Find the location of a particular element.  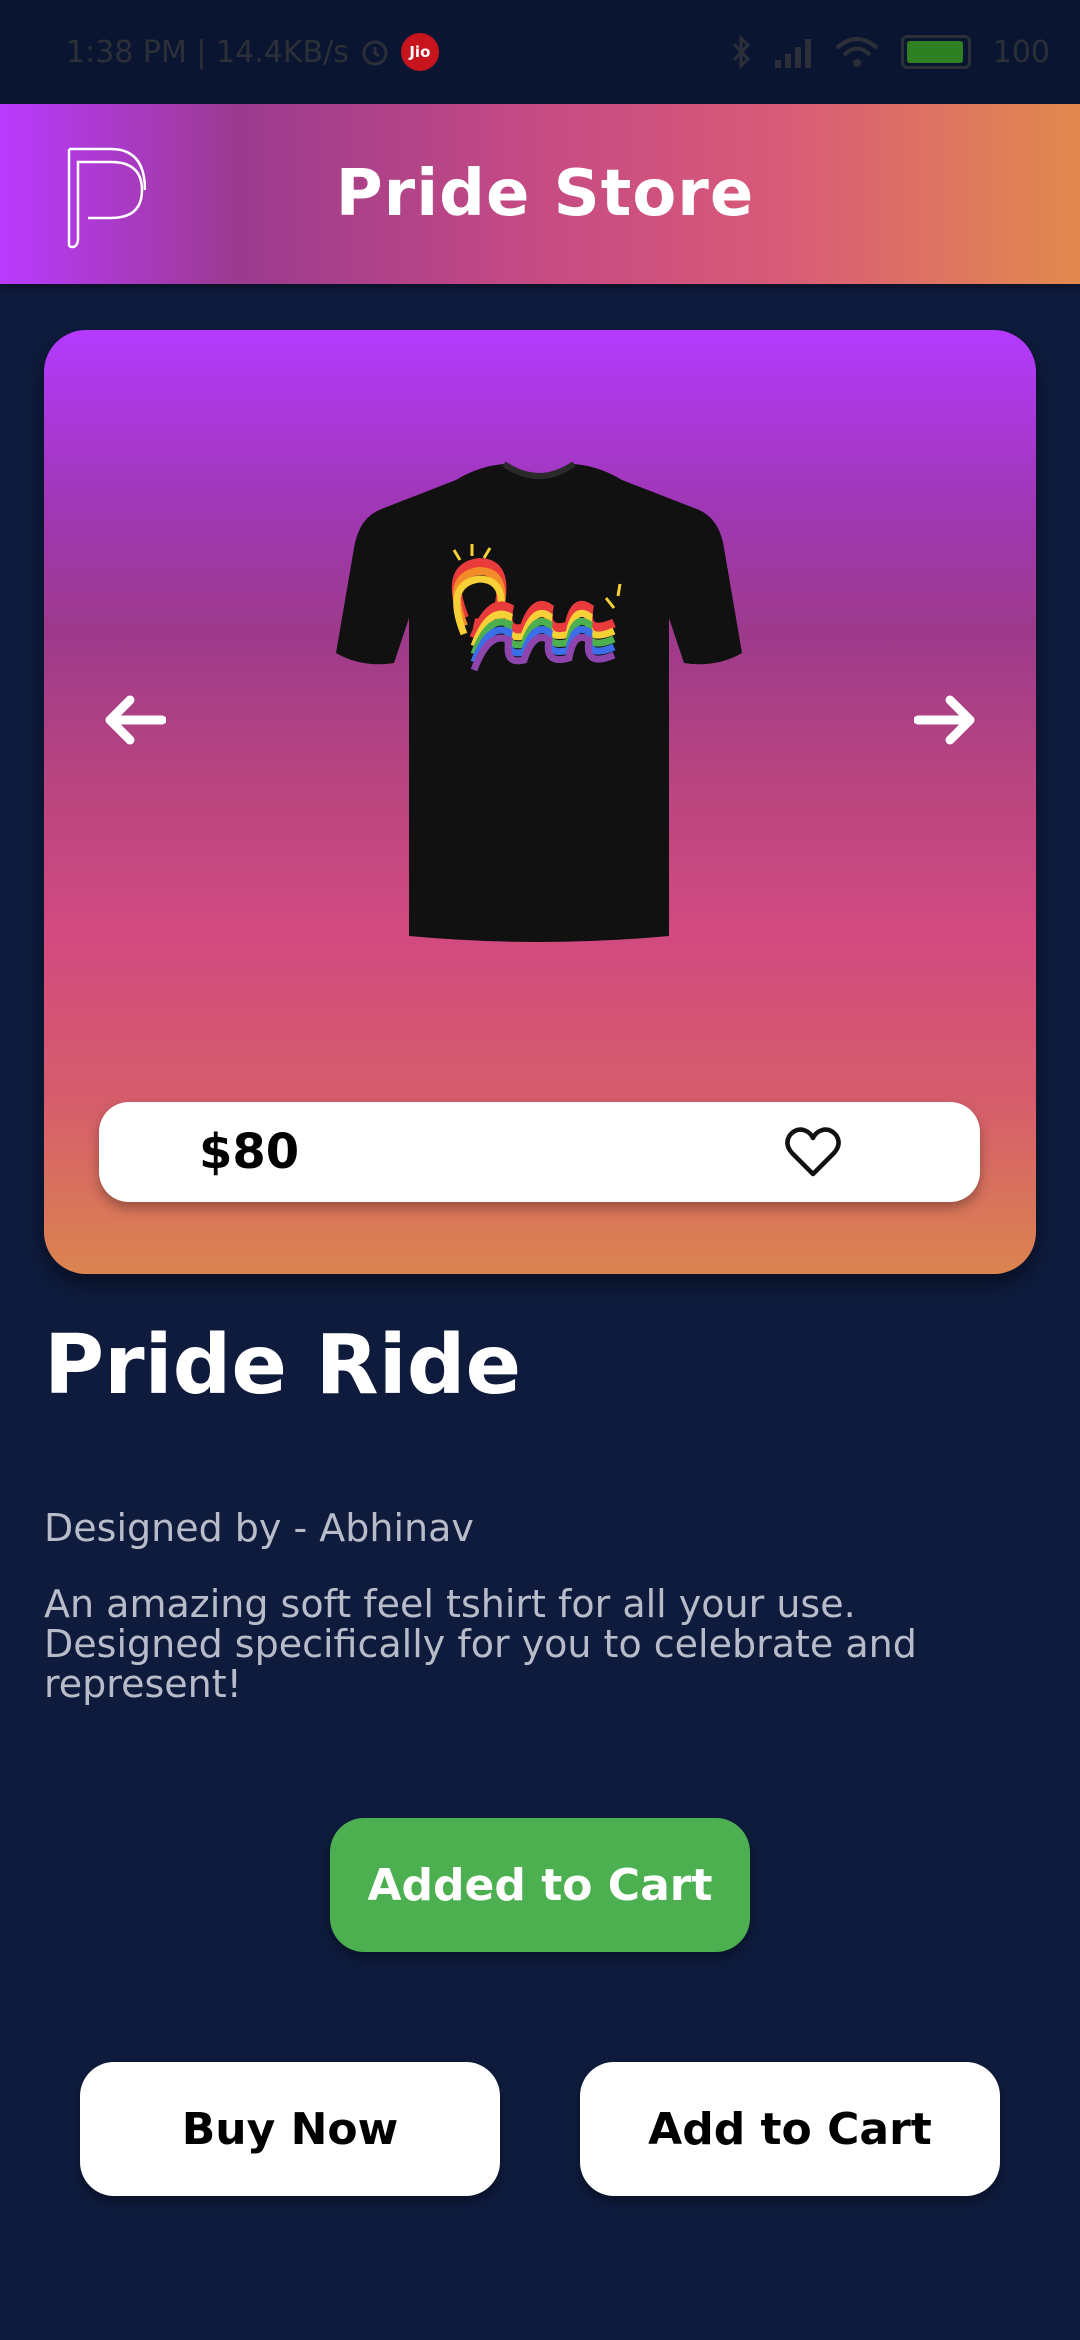

status-left: 1:38 PM | 14.4KB/s Jio is located at coordinates (252, 52).